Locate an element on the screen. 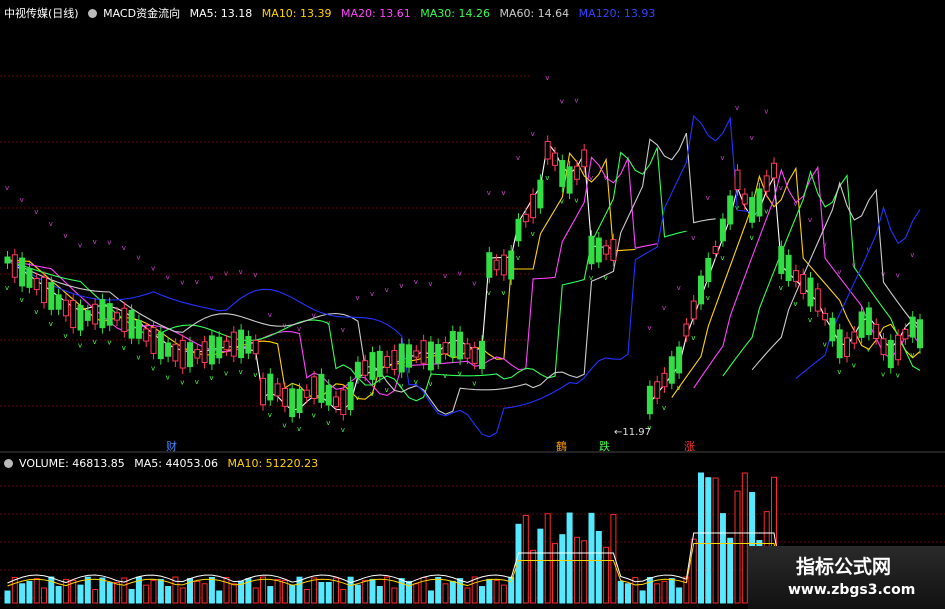 The height and width of the screenshot is (609, 945). indicator-name: MACD资金流向 is located at coordinates (141, 13).